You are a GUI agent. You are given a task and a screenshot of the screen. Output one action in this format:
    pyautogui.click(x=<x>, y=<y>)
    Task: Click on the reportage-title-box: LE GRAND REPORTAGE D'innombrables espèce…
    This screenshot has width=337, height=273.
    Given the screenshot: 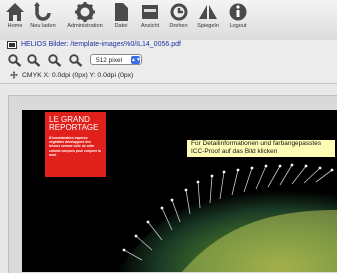 What is the action you would take?
    pyautogui.click(x=75, y=144)
    